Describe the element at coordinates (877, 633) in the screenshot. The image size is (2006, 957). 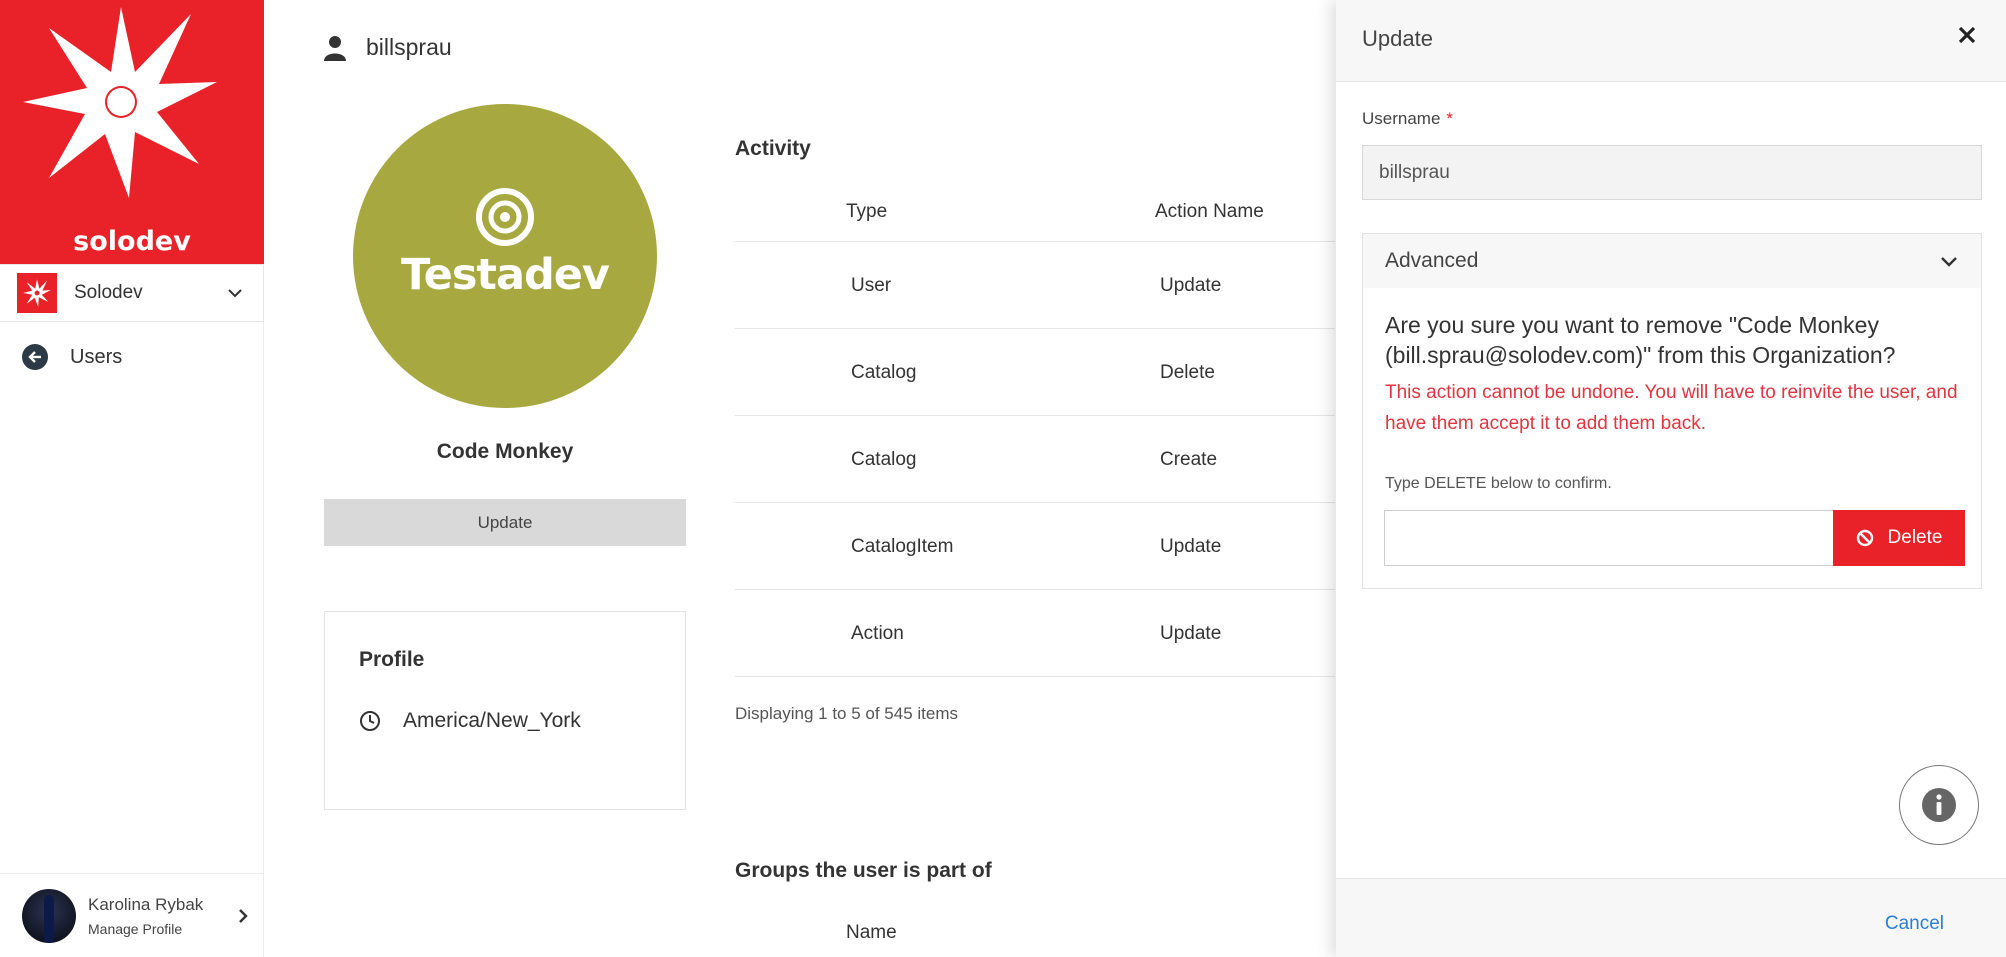
I see `cell-type: Action` at that location.